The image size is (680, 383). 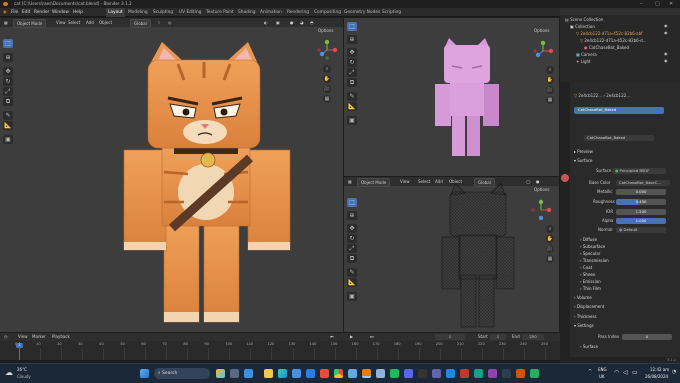 I want to click on tab-shading: Shading, so click(x=246, y=12).